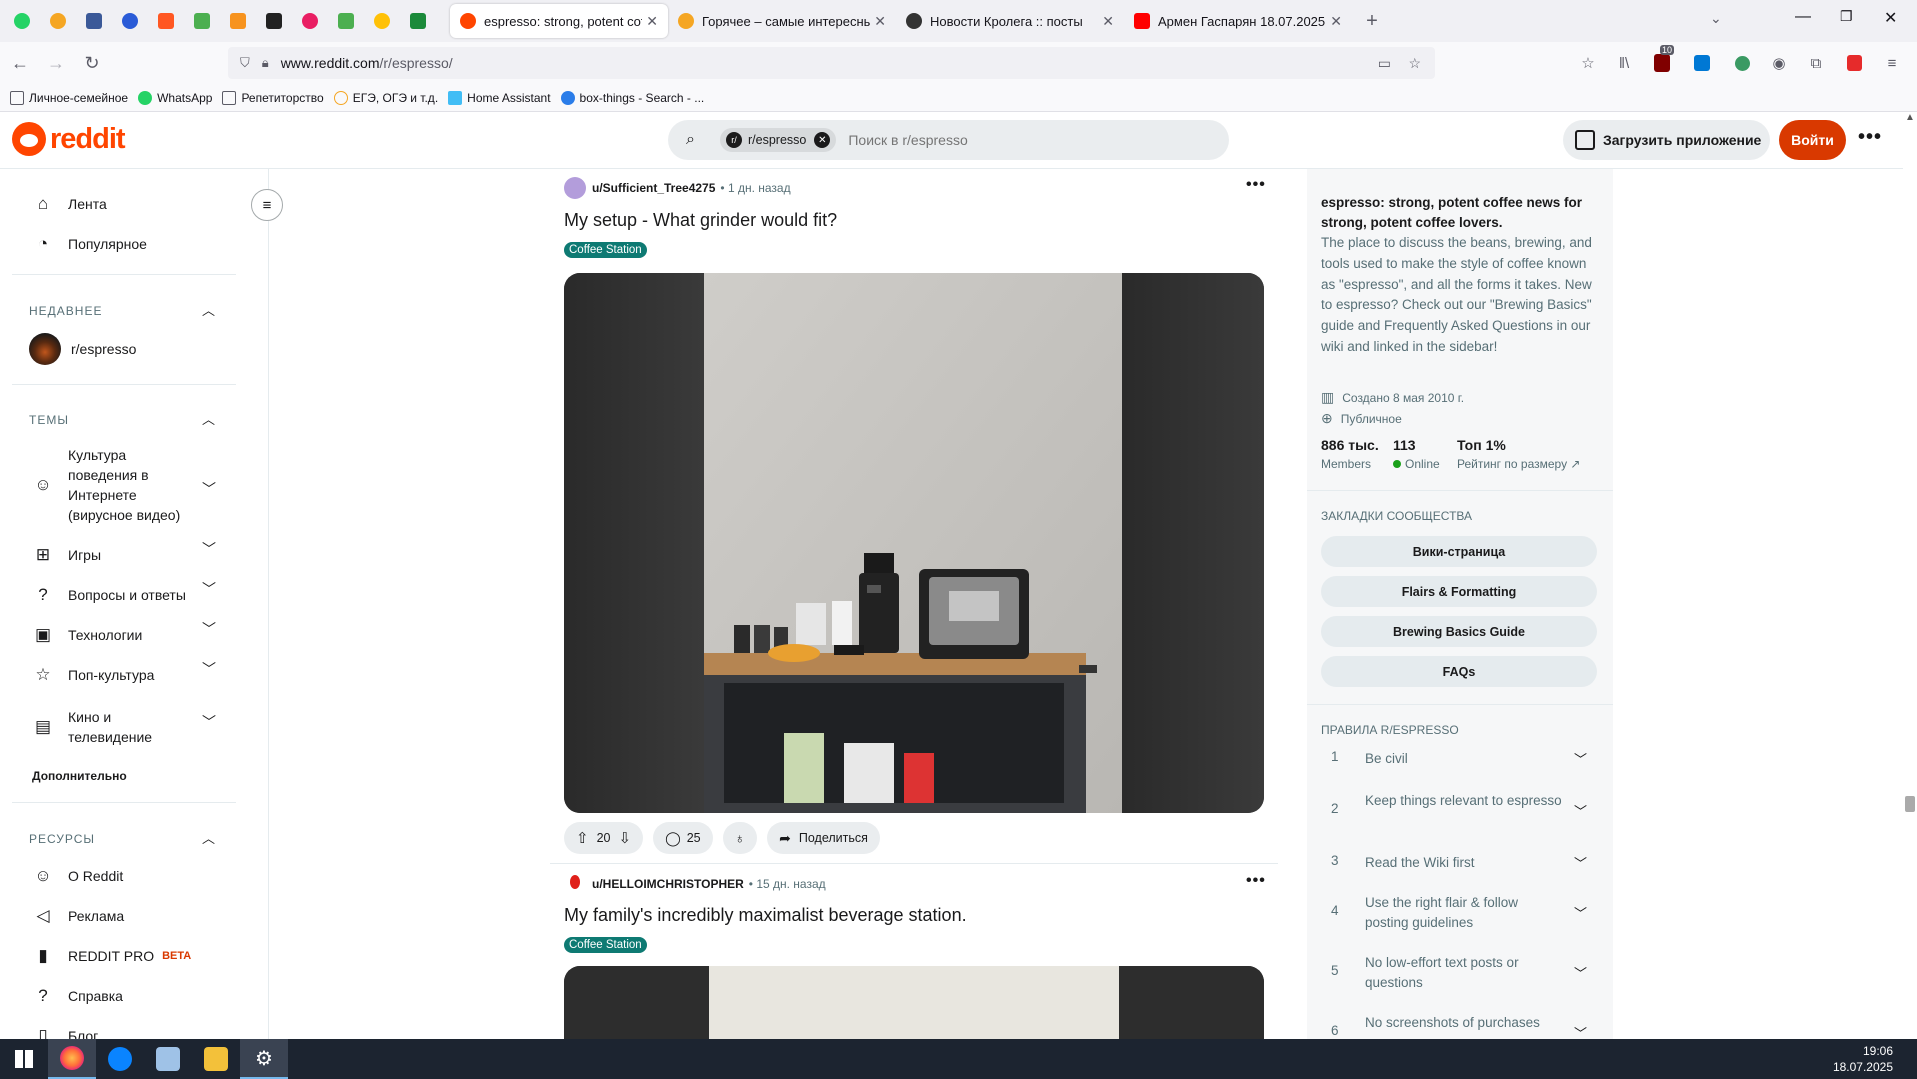 Image resolution: width=1917 pixels, height=1079 pixels. I want to click on taskbar-file-explorer, so click(216, 1059).